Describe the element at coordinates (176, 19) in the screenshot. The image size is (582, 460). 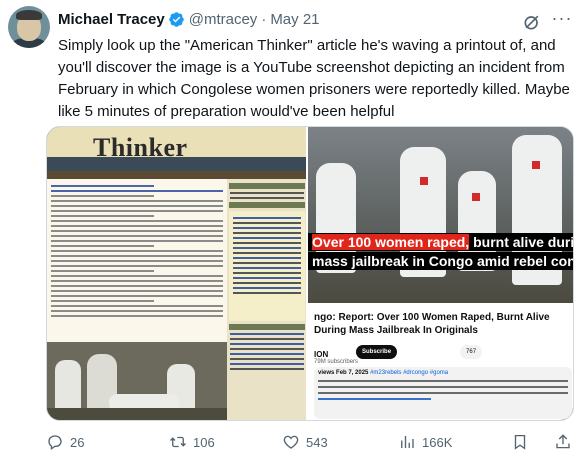
I see `verified-badge-icon` at that location.